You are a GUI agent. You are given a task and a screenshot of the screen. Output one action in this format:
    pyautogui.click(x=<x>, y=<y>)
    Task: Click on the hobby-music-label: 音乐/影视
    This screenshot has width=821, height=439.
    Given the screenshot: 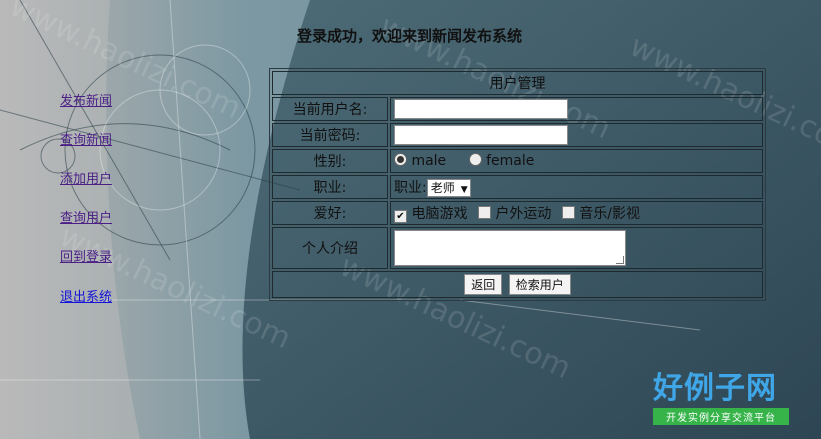 What is the action you would take?
    pyautogui.click(x=609, y=214)
    